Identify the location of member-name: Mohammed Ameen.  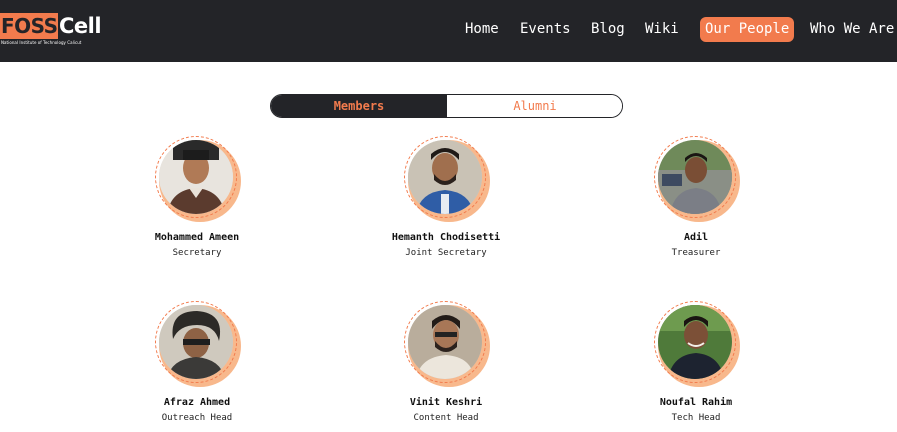
(197, 237).